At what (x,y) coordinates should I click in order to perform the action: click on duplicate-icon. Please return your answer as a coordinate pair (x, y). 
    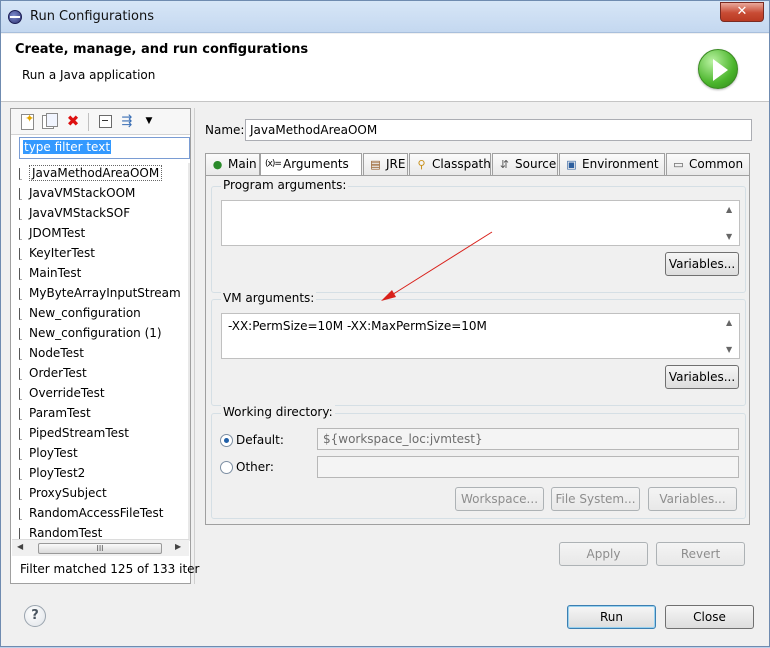
    Looking at the image, I should click on (49, 121).